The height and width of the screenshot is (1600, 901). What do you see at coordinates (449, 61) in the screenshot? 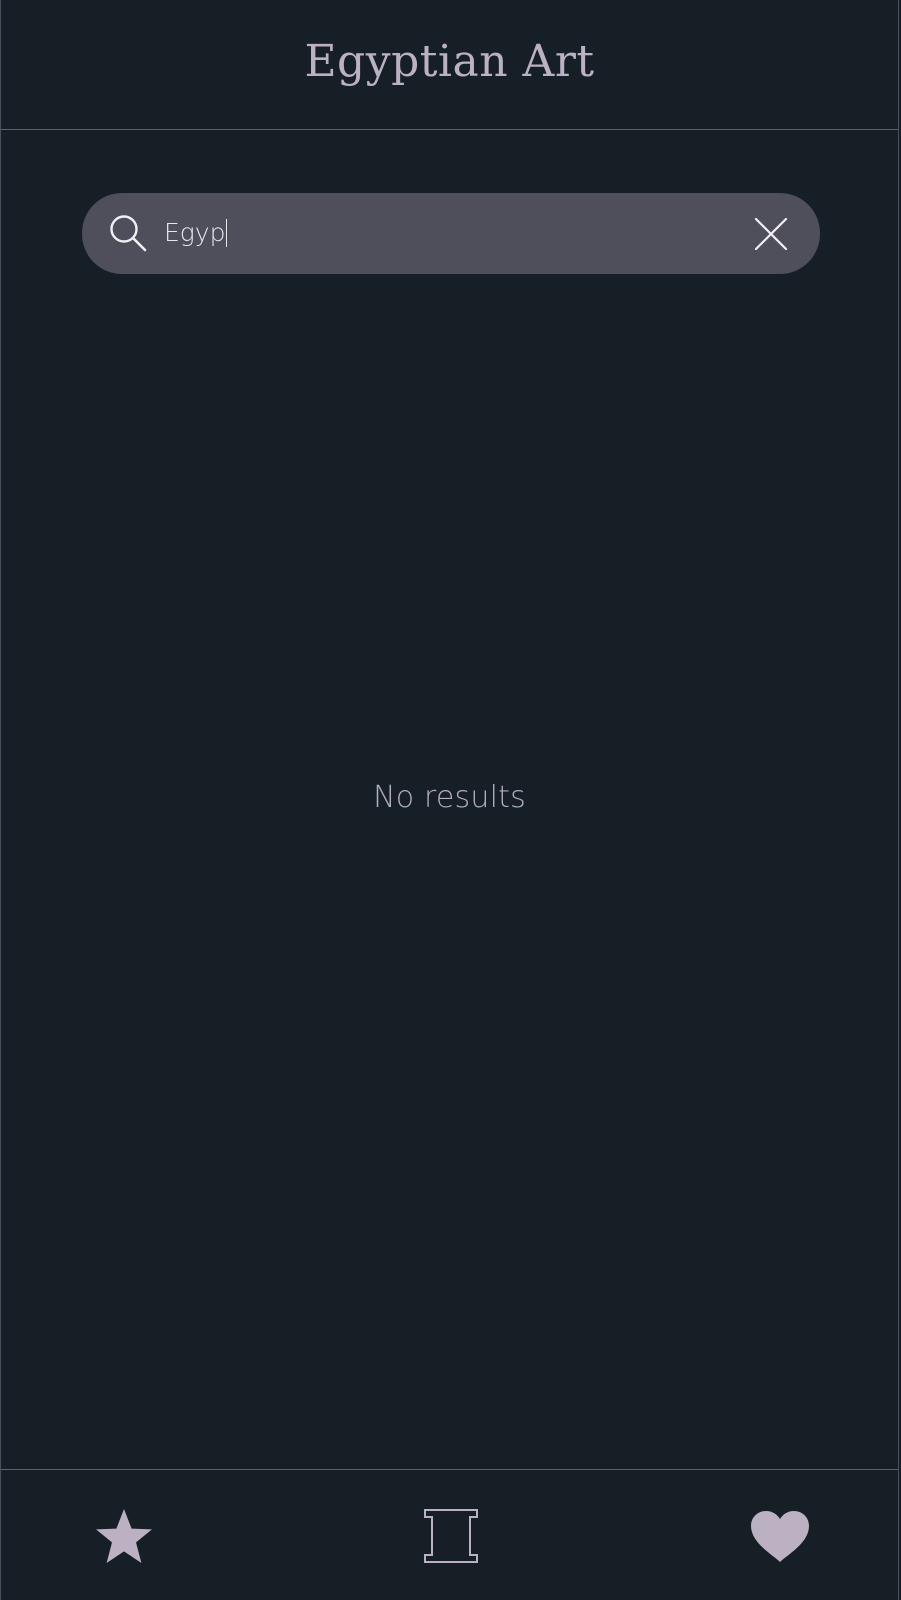
I see `page-title: Egyptian Art` at bounding box center [449, 61].